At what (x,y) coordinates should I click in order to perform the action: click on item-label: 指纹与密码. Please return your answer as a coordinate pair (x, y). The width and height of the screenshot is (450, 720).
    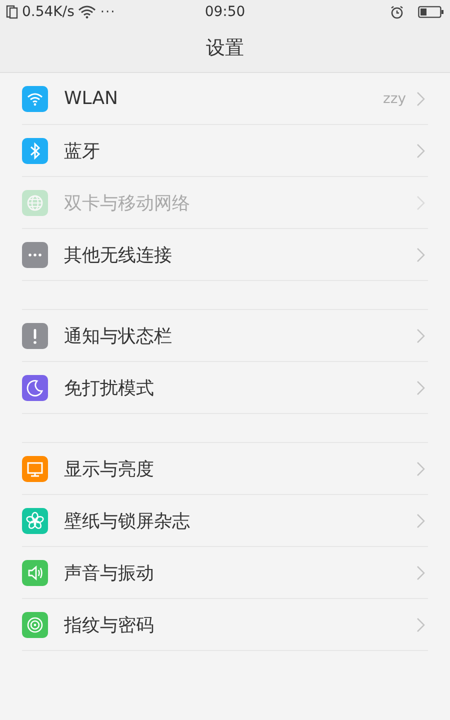
    Looking at the image, I should click on (109, 625).